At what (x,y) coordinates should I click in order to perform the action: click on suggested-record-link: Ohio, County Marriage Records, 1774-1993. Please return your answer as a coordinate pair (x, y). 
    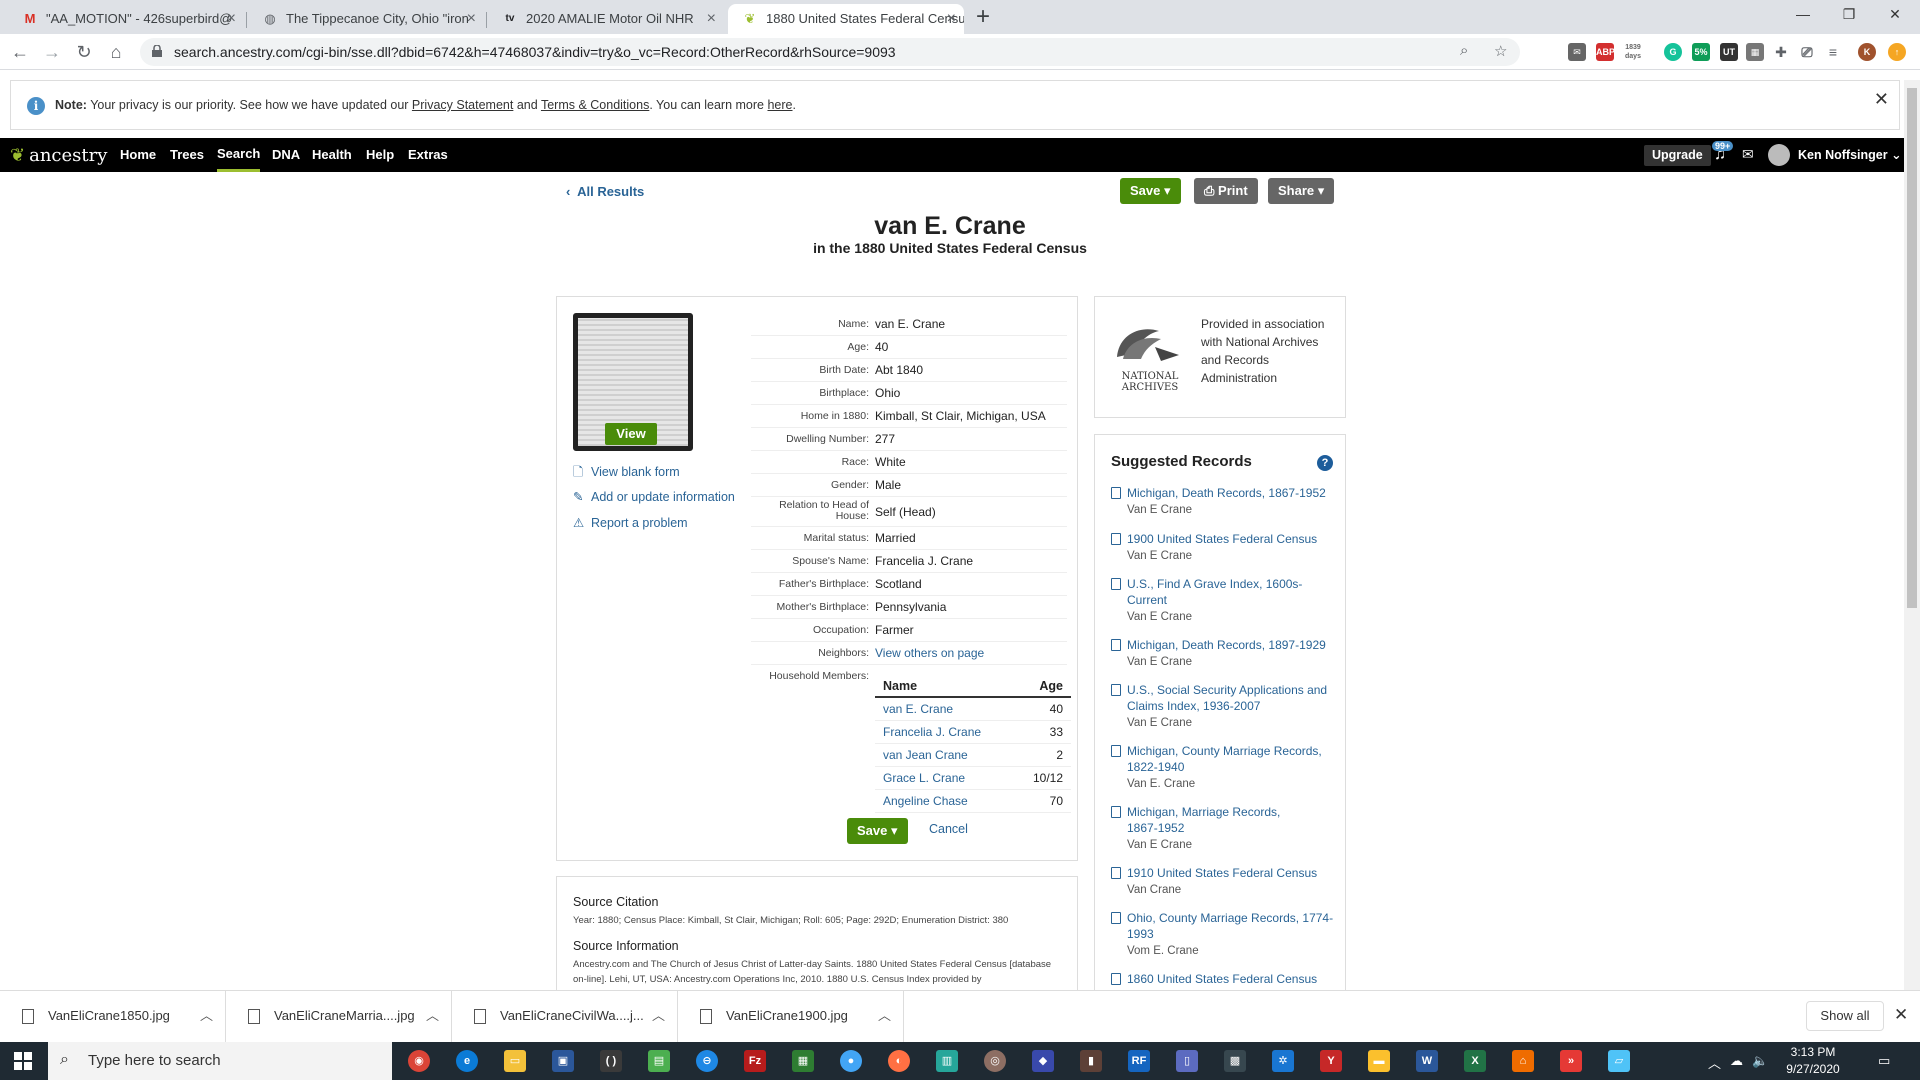
    Looking at the image, I should click on (1232, 926).